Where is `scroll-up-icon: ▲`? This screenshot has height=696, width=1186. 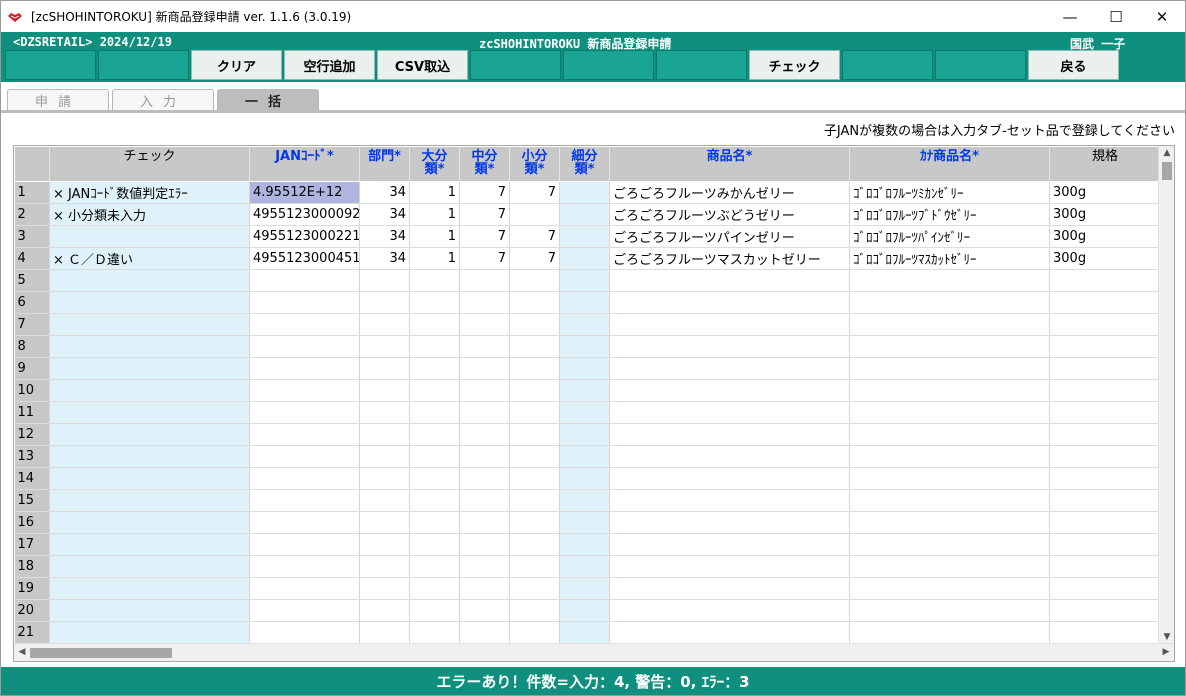 scroll-up-icon: ▲ is located at coordinates (1166, 153).